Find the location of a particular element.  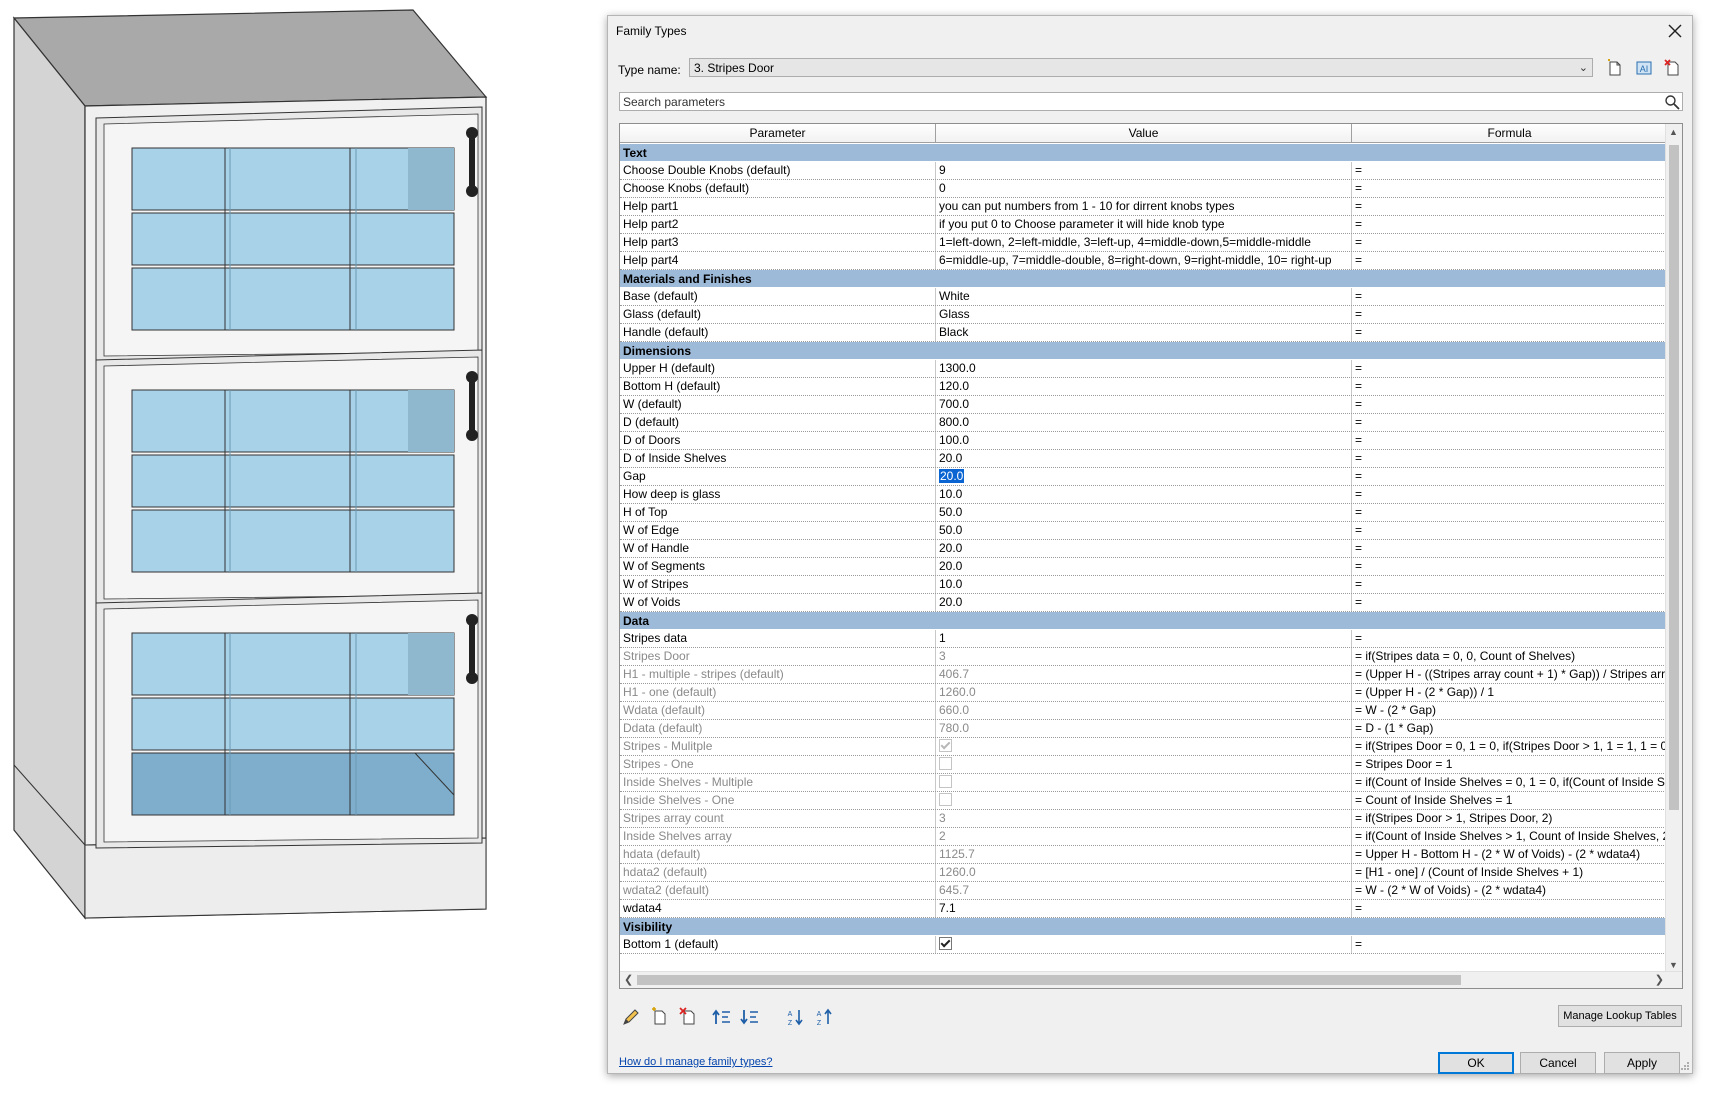

resize-grip-icon is located at coordinates (1685, 1066).